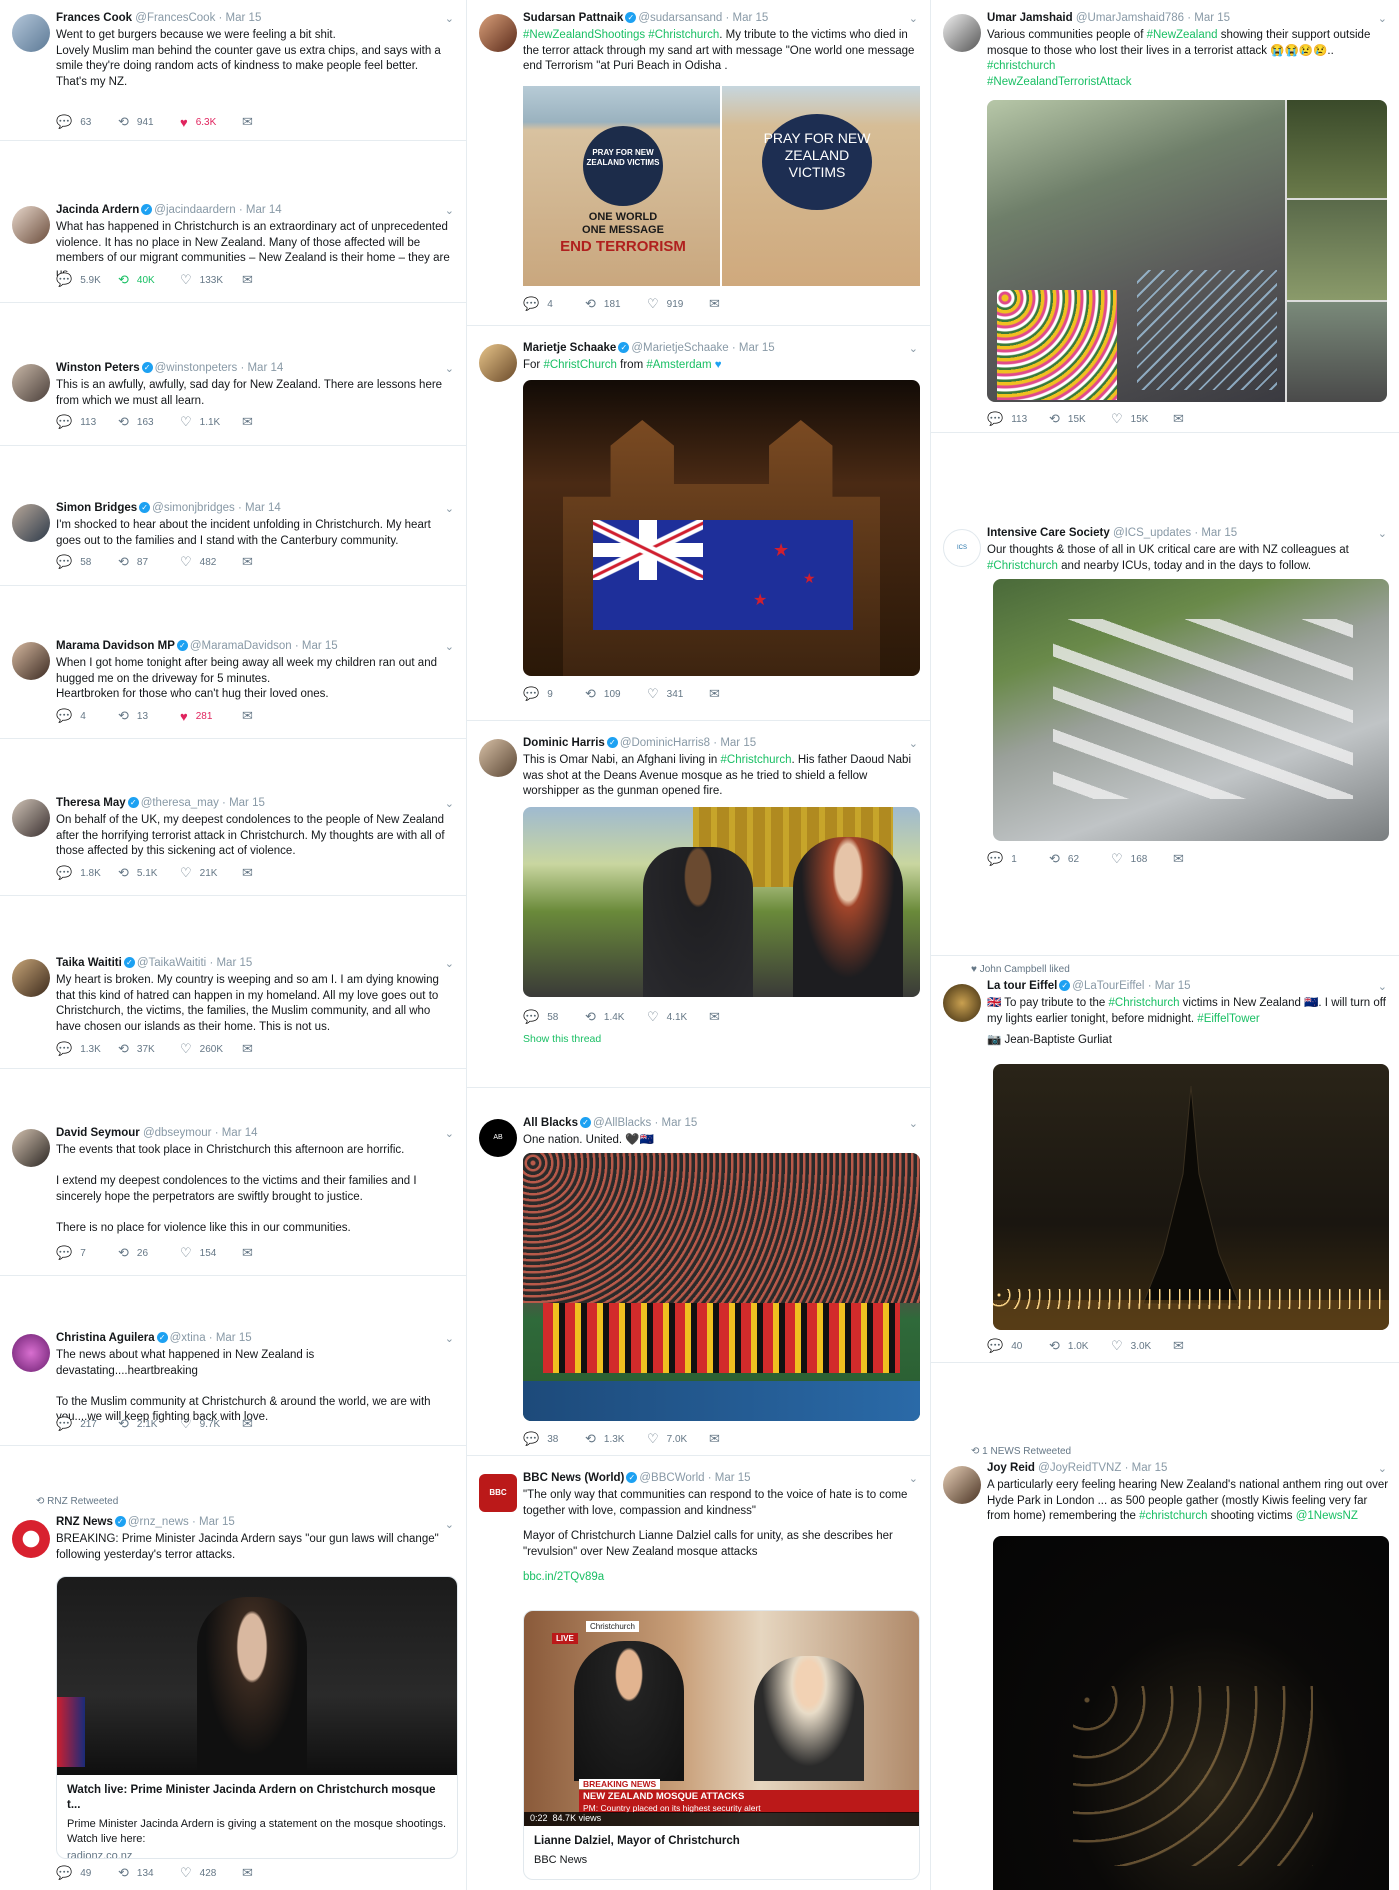  I want to click on like-button: ♡ 7.0K, so click(678, 1439).